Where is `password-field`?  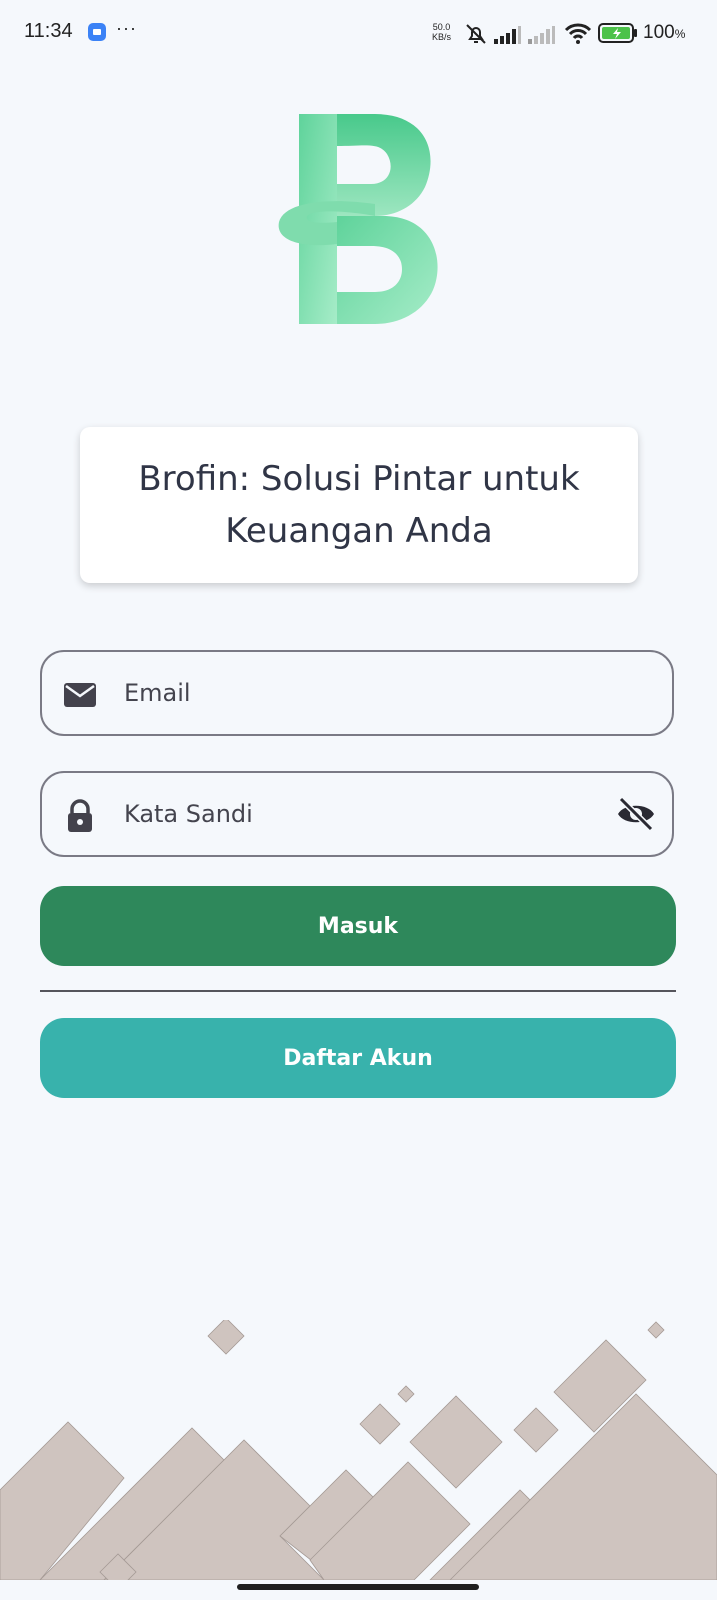 password-field is located at coordinates (357, 814).